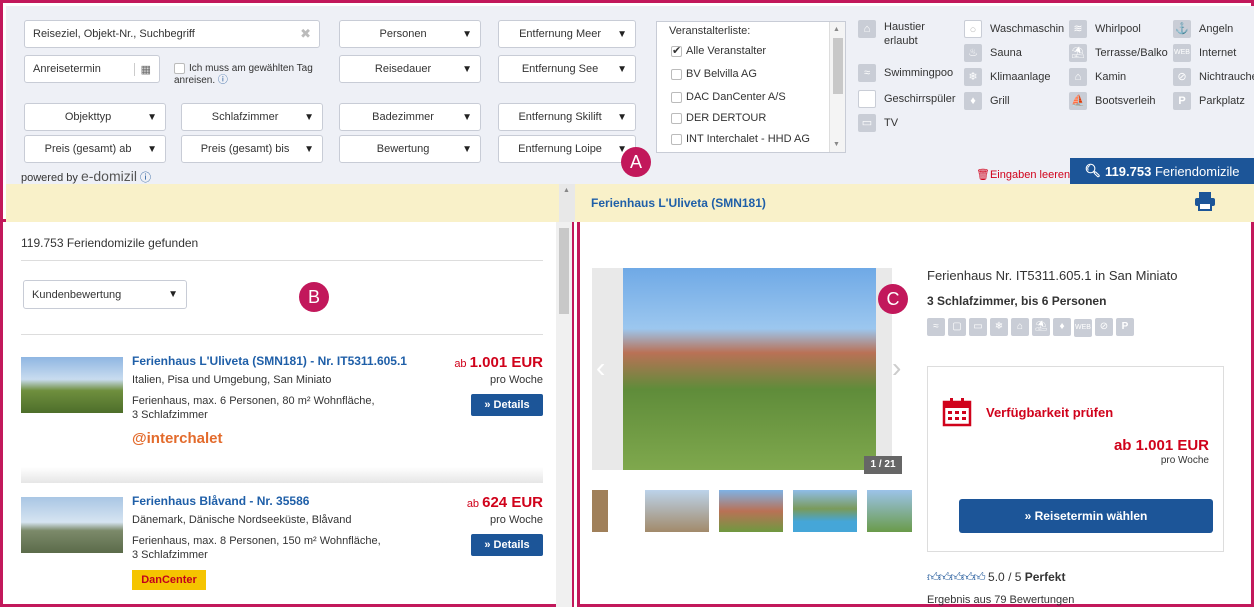 The height and width of the screenshot is (607, 1254). I want to click on dishwasher-icon: ▢, so click(957, 327).